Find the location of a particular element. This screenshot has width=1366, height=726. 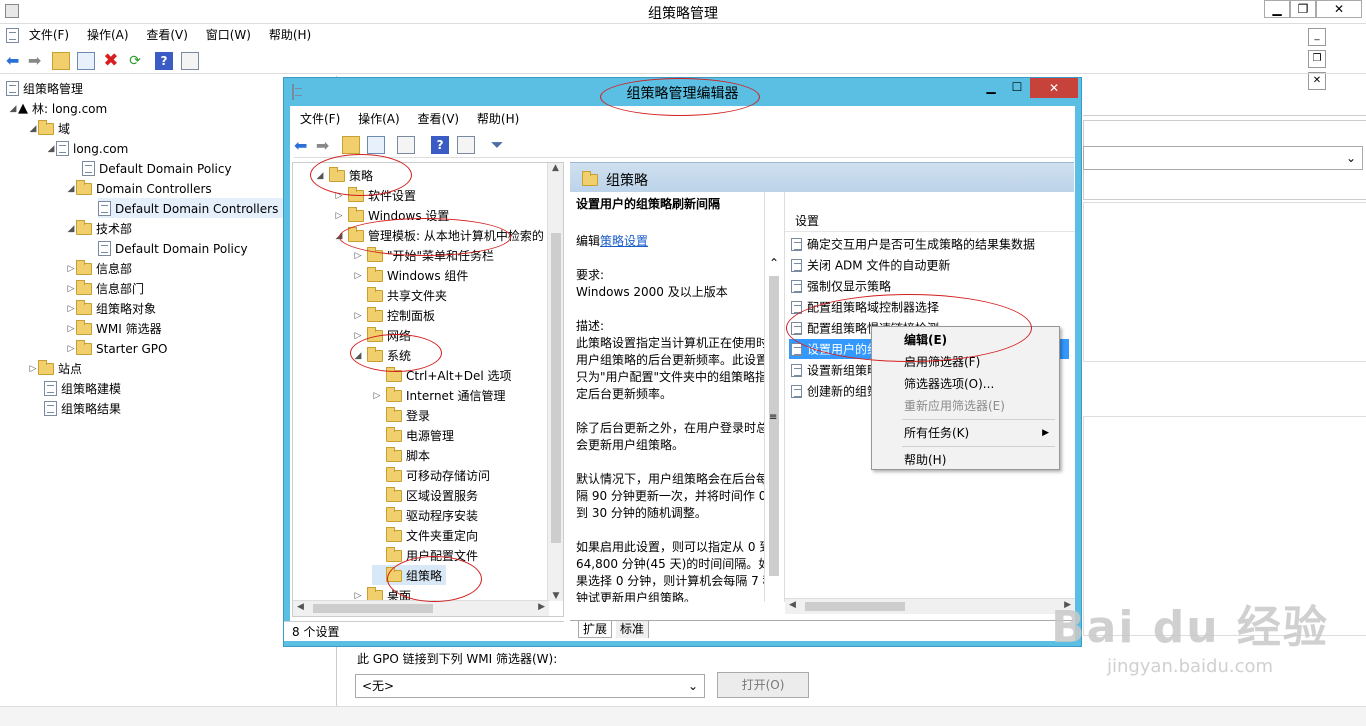

editor-tree-item: 组策略 is located at coordinates (409, 575).